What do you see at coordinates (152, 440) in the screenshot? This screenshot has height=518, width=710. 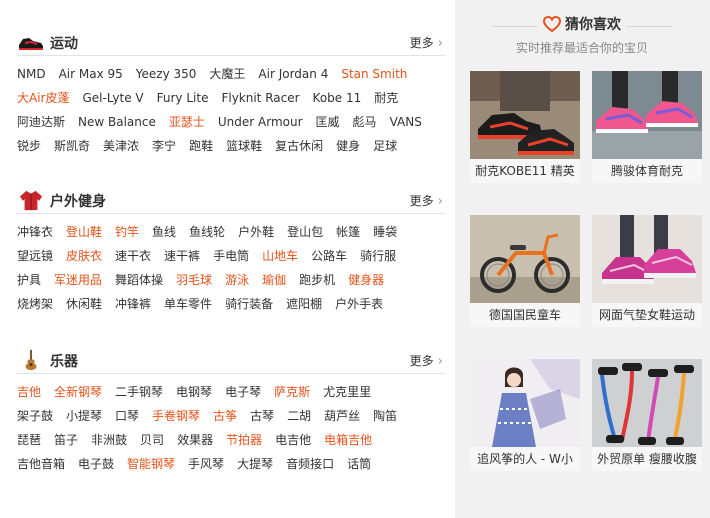 I see `category-tag-link: 贝司` at bounding box center [152, 440].